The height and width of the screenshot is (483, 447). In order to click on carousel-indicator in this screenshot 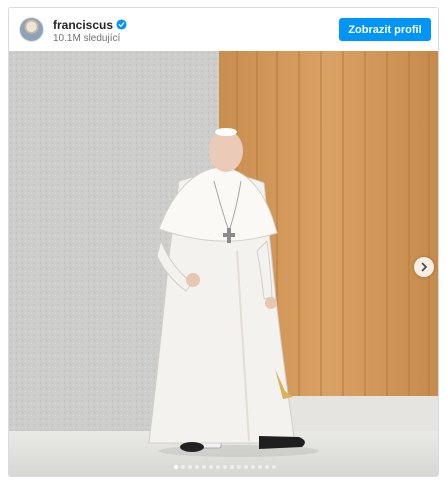, I will do `click(223, 467)`.